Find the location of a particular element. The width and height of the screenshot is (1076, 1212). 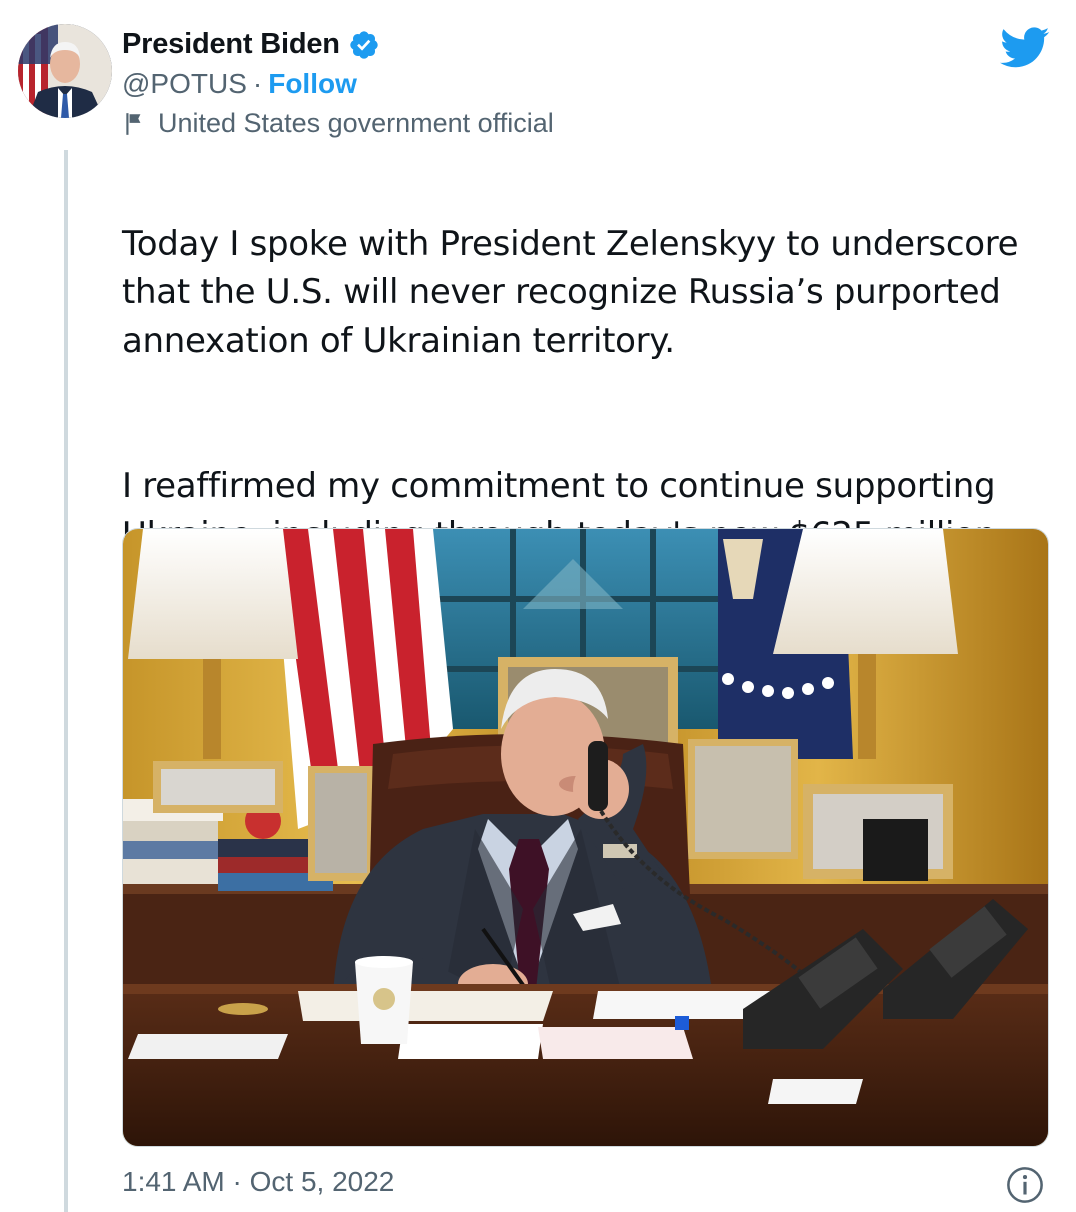

tweet-timestamp: 1:41 AM · Oct 5, 2022 is located at coordinates (258, 1182).